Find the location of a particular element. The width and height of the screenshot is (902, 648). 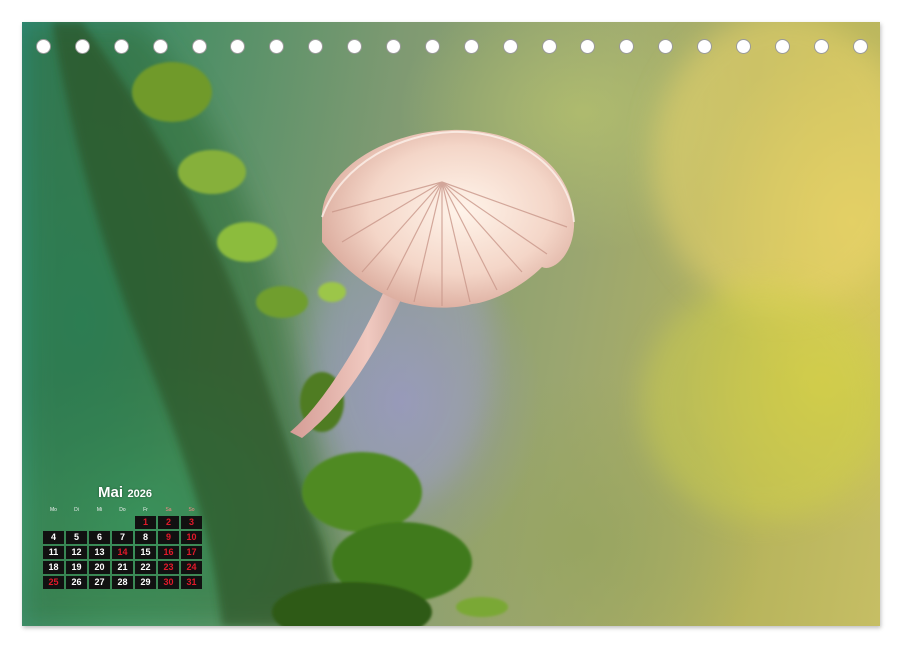

calendar-day: 30 is located at coordinates (168, 582).